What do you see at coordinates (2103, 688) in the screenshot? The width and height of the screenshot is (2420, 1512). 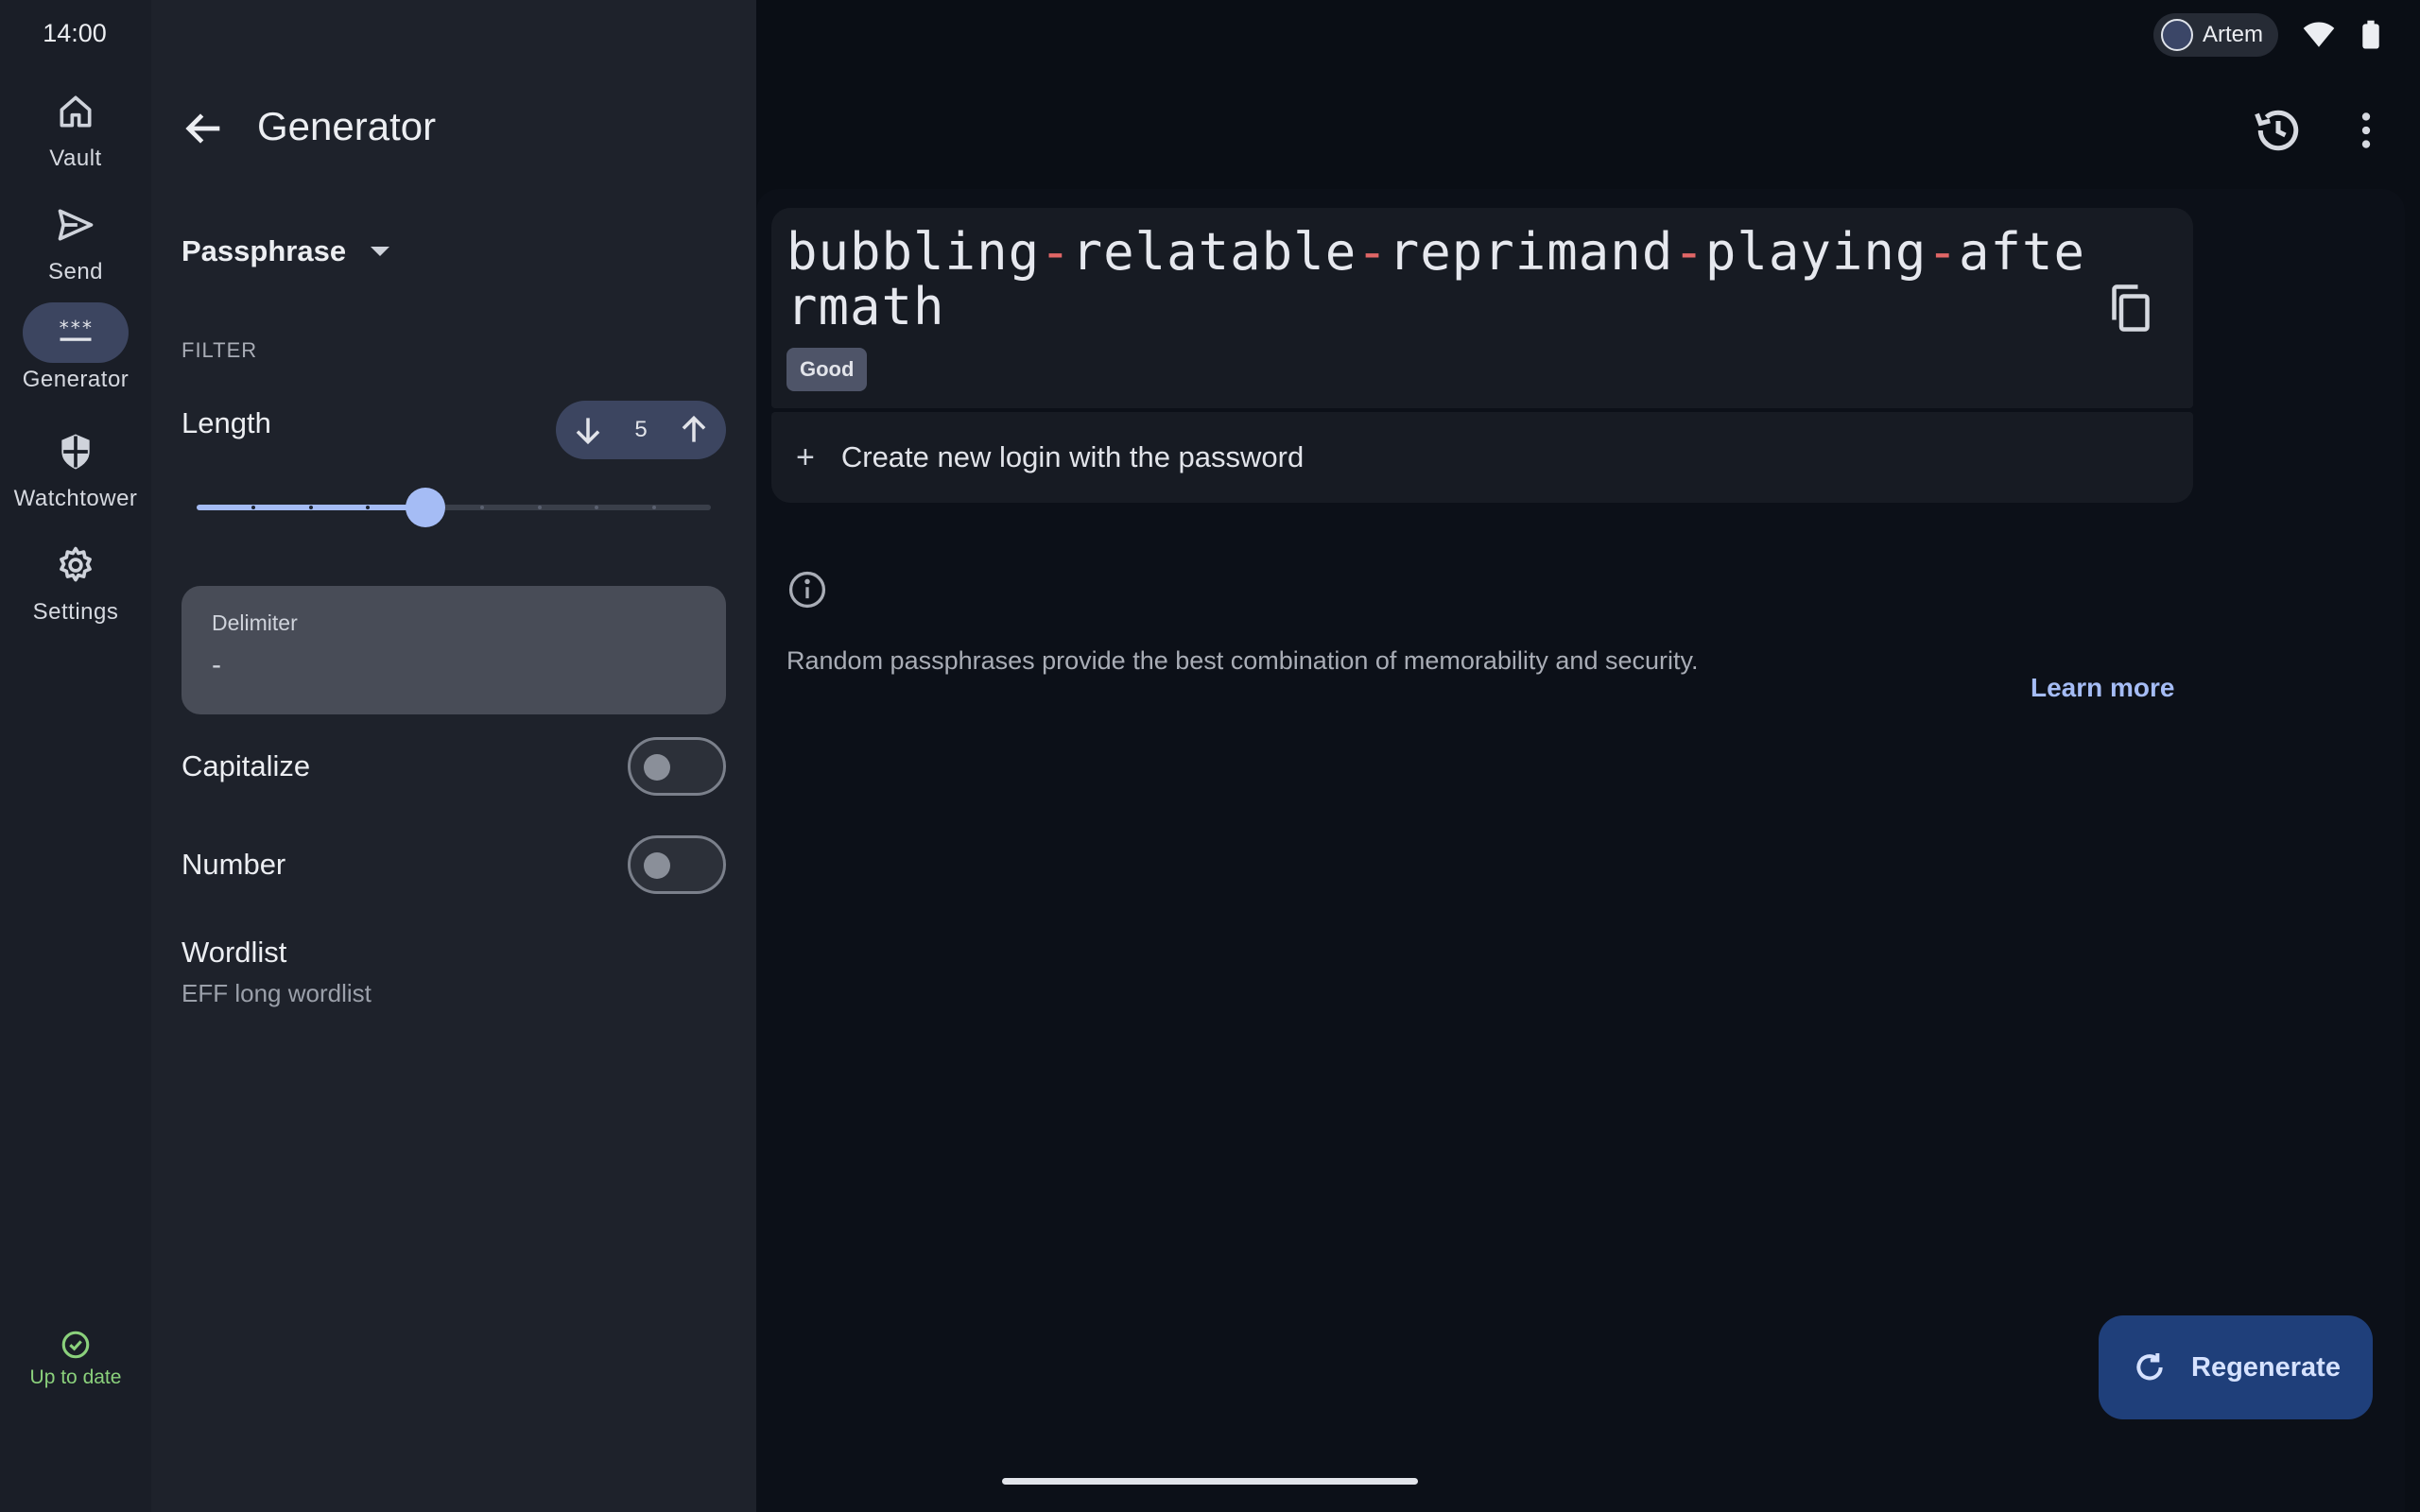 I see `learn-more-link: Learn more` at bounding box center [2103, 688].